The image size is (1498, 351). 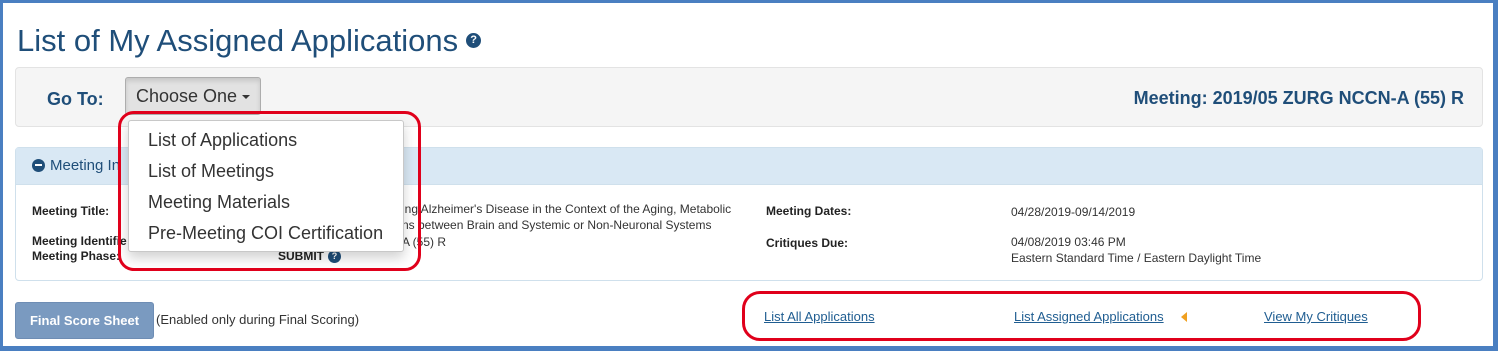 I want to click on meeting-phase-label: Meeting Phase:, so click(x=76, y=256).